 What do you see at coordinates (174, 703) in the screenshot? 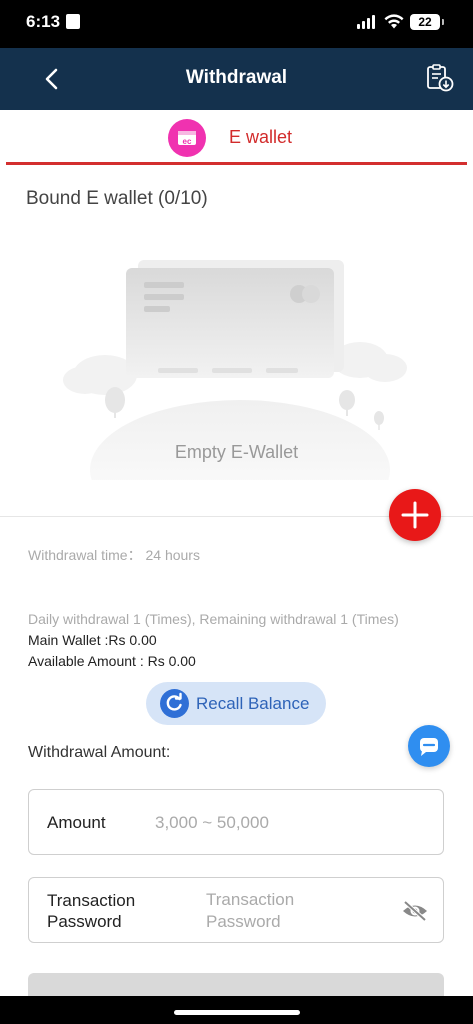
I see `refresh-icon` at bounding box center [174, 703].